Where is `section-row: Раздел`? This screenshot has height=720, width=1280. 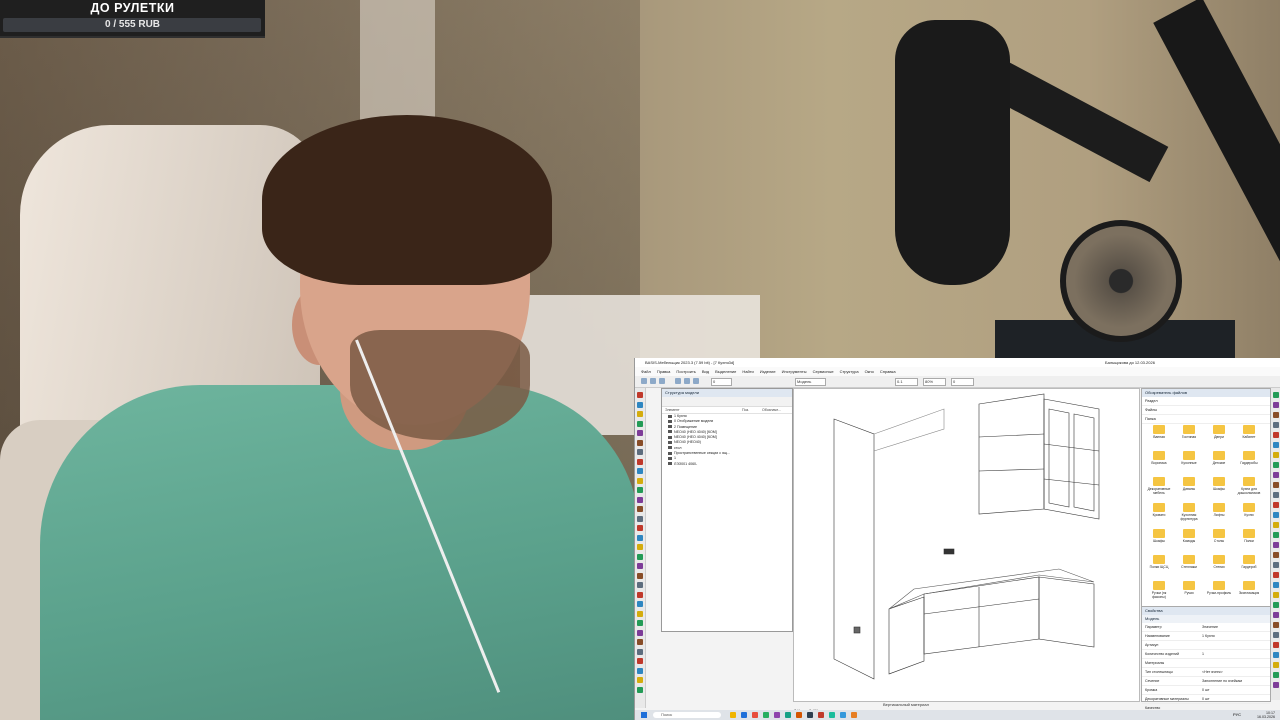 section-row: Раздел is located at coordinates (1206, 401).